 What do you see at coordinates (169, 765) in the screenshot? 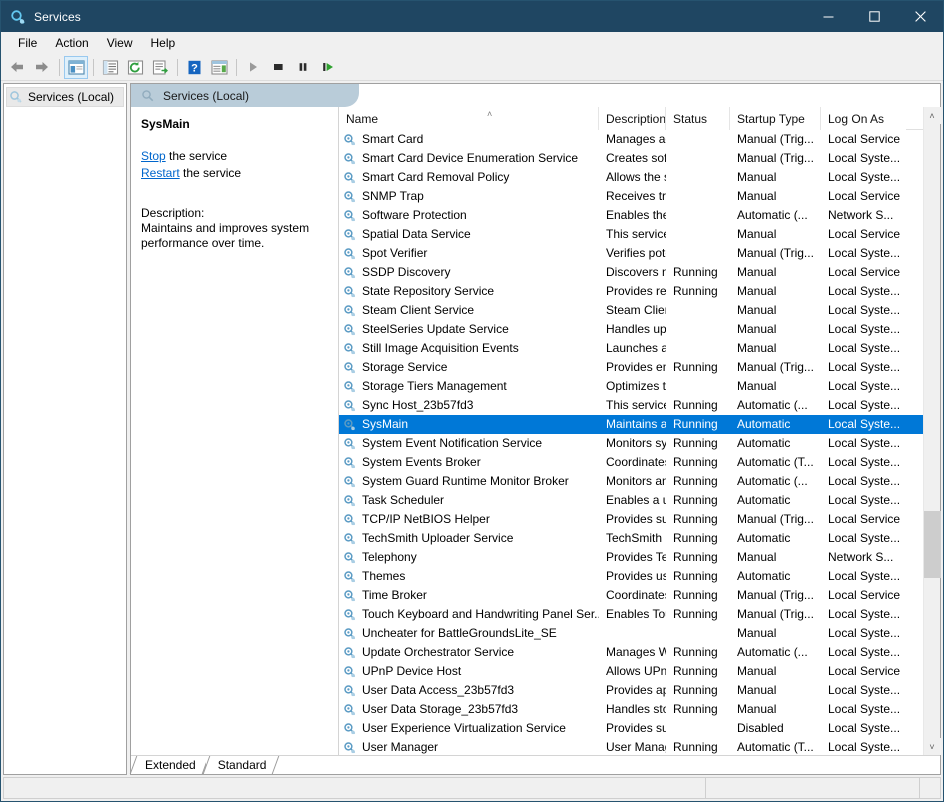
I see `tab-extended: Extended` at bounding box center [169, 765].